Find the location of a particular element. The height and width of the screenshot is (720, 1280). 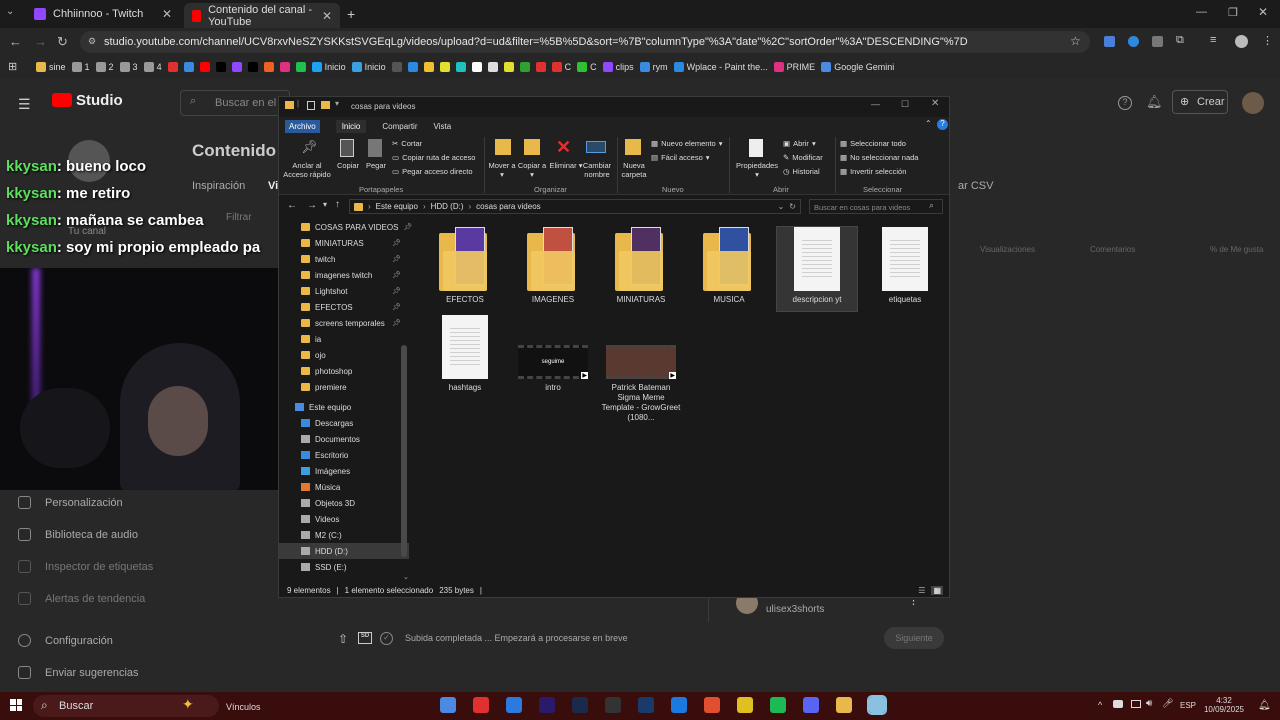

breadcrumb-hdd: HDD (D:) is located at coordinates (447, 206).